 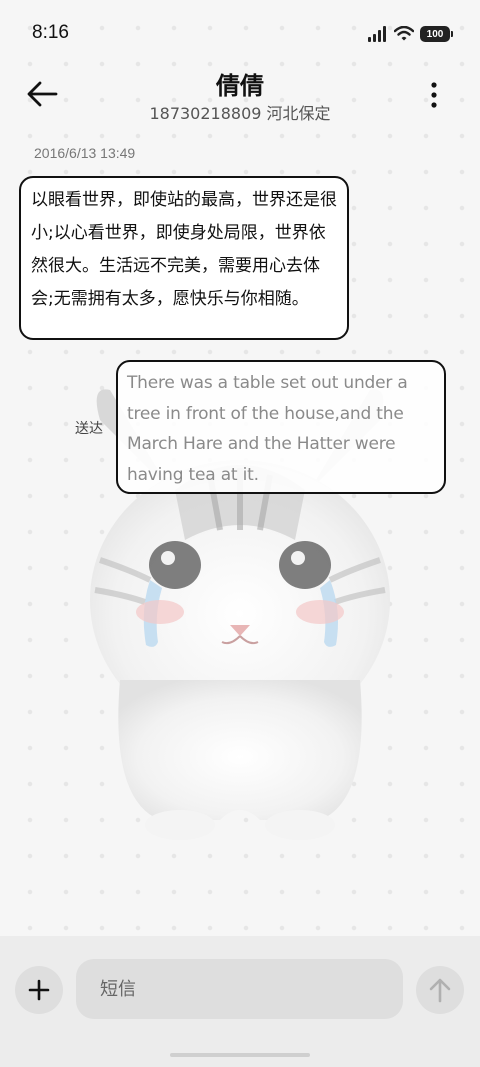 What do you see at coordinates (89, 429) in the screenshot?
I see `delivery-status: 送达` at bounding box center [89, 429].